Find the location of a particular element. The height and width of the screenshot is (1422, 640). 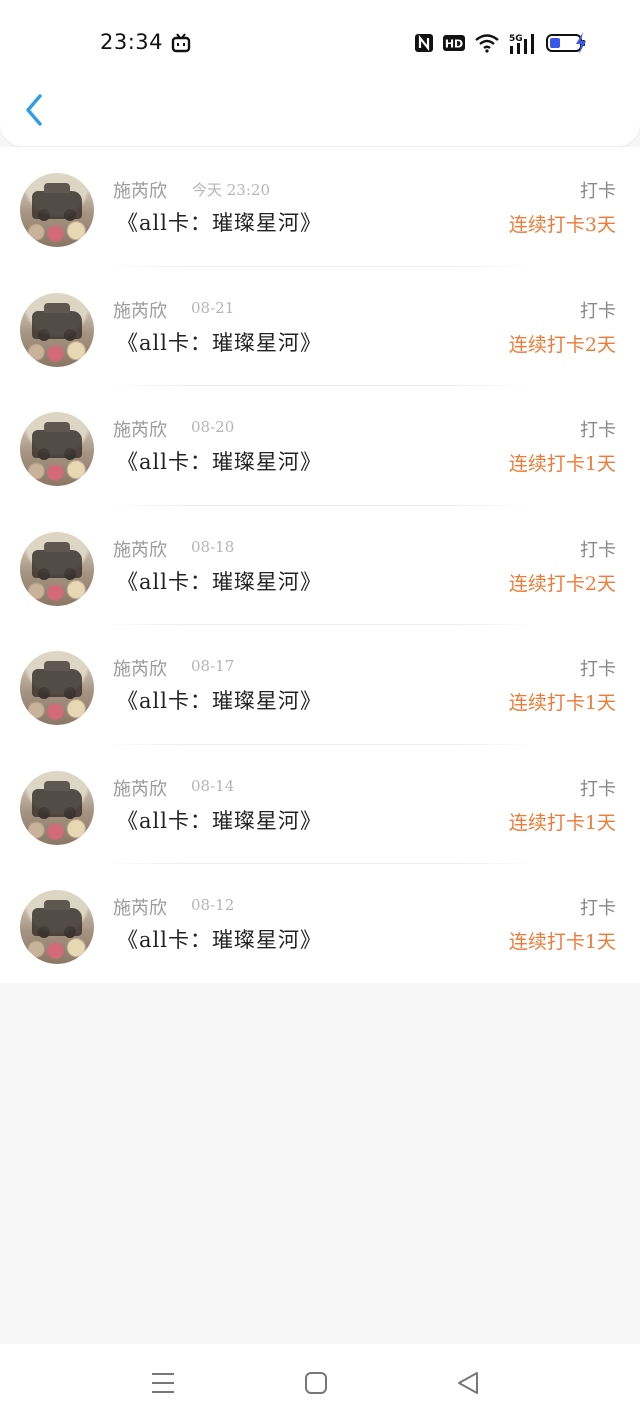

charging-icon is located at coordinates (581, 43).